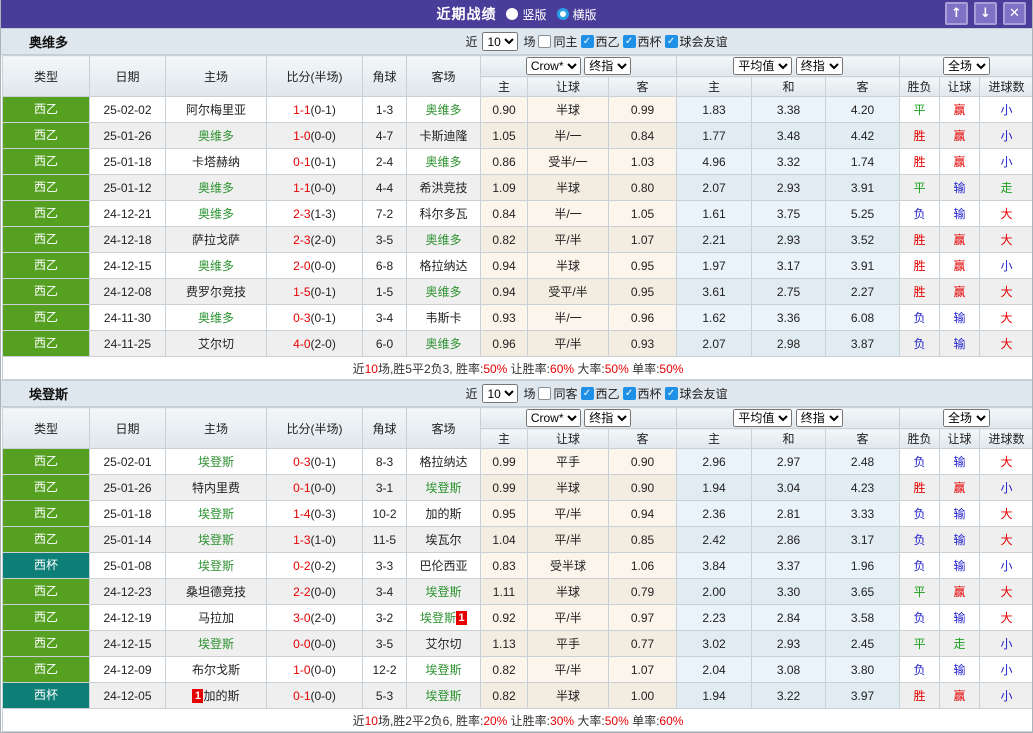  Describe the element at coordinates (714, 643) in the screenshot. I see `avg-home-cell: 3.02` at that location.